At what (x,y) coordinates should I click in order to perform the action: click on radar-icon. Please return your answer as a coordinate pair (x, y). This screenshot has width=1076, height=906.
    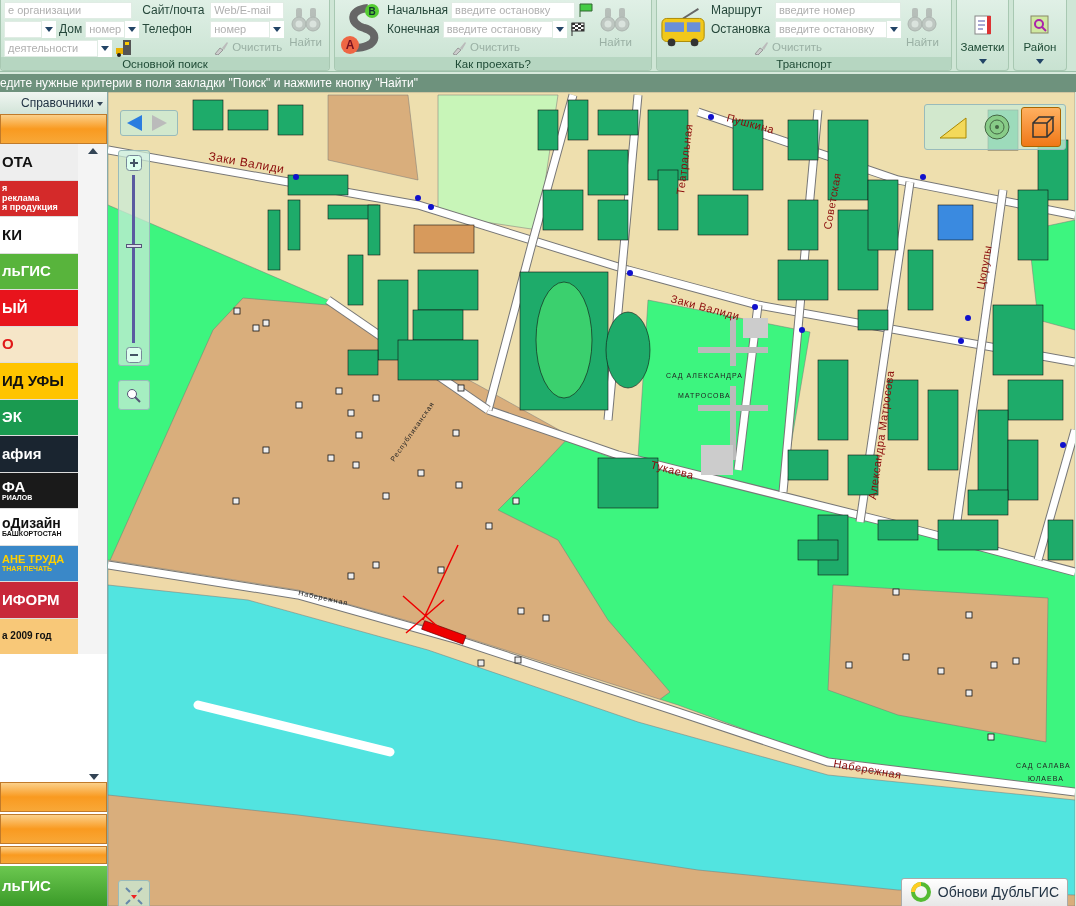
    Looking at the image, I should click on (997, 127).